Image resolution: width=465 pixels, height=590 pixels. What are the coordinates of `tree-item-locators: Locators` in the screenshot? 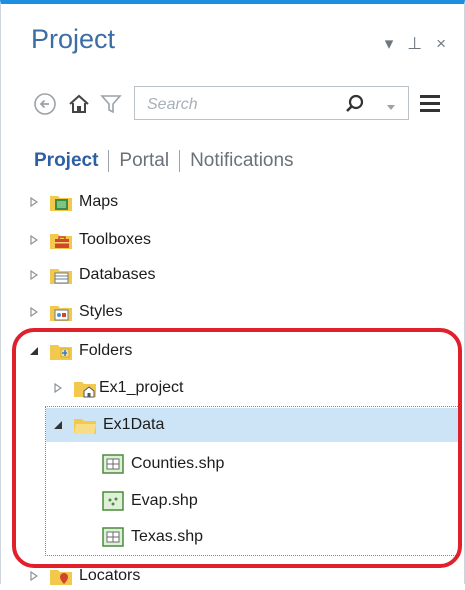 It's located at (83, 576).